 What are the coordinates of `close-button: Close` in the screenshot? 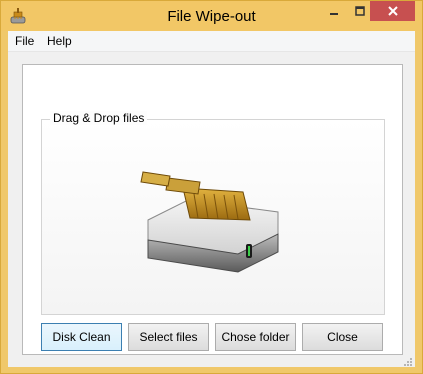 It's located at (342, 337).